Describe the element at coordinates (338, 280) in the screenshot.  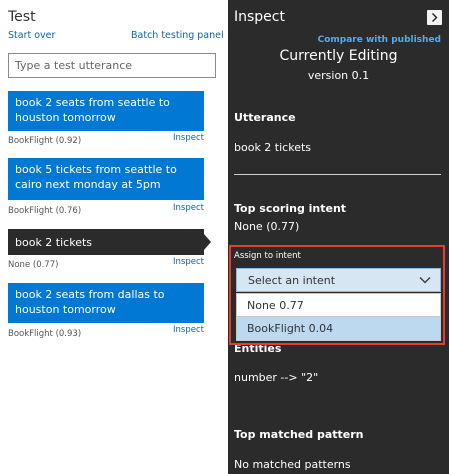
I see `intent-select: Select an intent` at that location.